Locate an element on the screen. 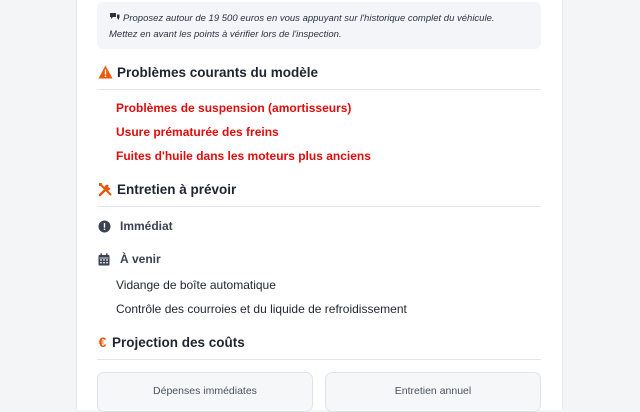 This screenshot has width=640, height=412. immediate-subheader: Immédiat is located at coordinates (135, 226).